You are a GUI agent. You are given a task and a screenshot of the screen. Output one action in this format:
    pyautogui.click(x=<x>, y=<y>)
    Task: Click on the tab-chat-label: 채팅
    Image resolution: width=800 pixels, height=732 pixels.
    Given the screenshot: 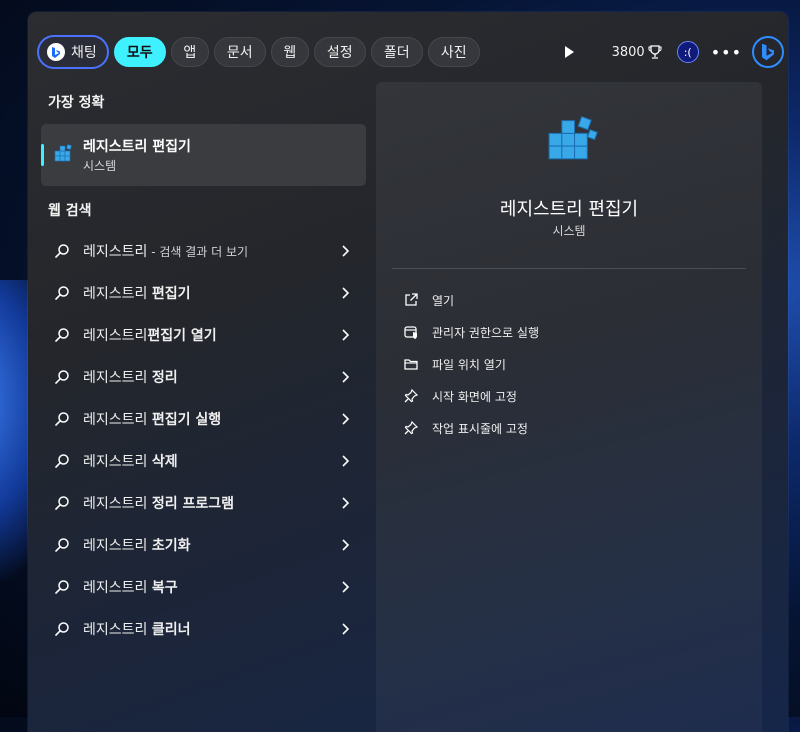 What is the action you would take?
    pyautogui.click(x=84, y=53)
    